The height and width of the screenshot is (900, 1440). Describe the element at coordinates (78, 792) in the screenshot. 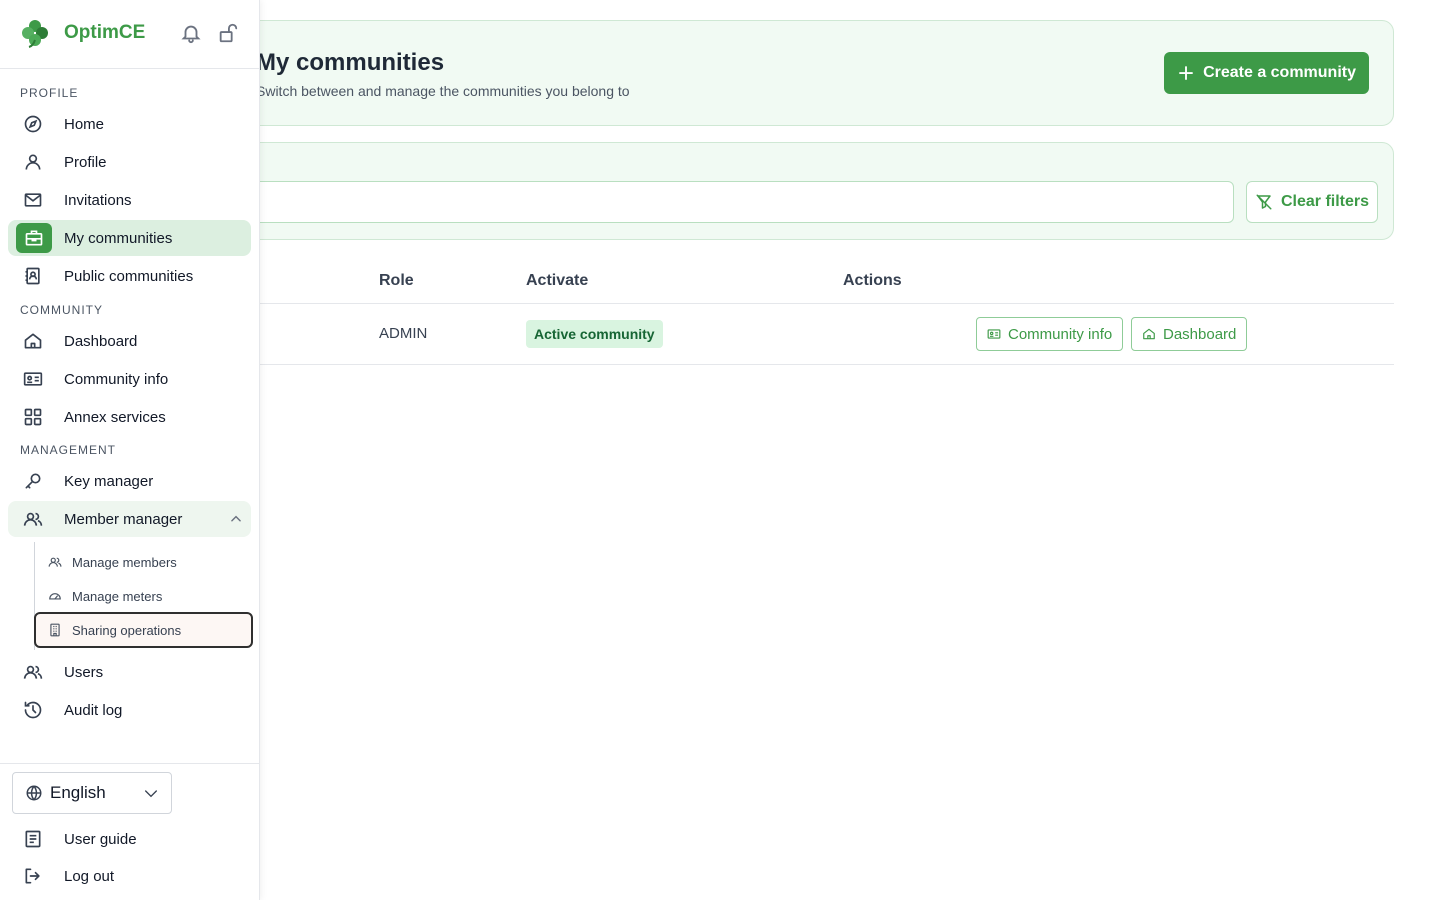

I see `language-value: English` at that location.